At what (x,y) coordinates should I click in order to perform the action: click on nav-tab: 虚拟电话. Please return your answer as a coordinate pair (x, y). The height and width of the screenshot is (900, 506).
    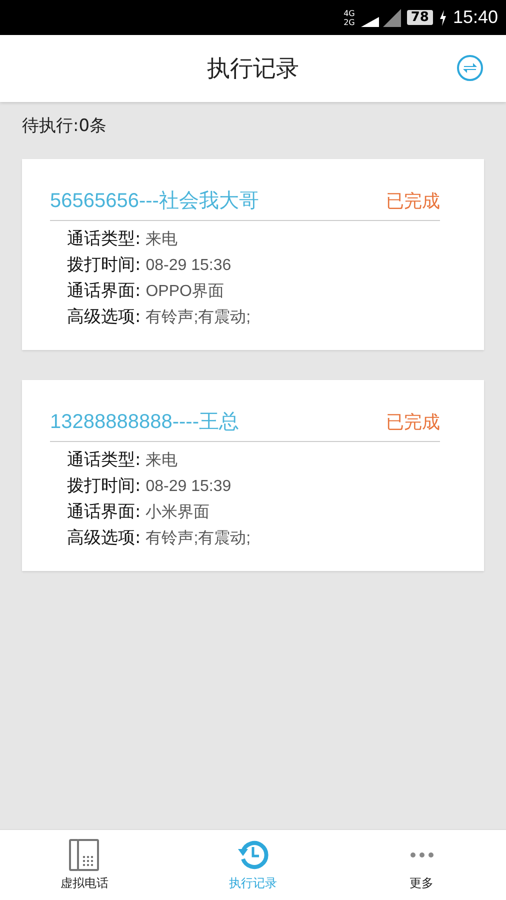
    Looking at the image, I should click on (84, 865).